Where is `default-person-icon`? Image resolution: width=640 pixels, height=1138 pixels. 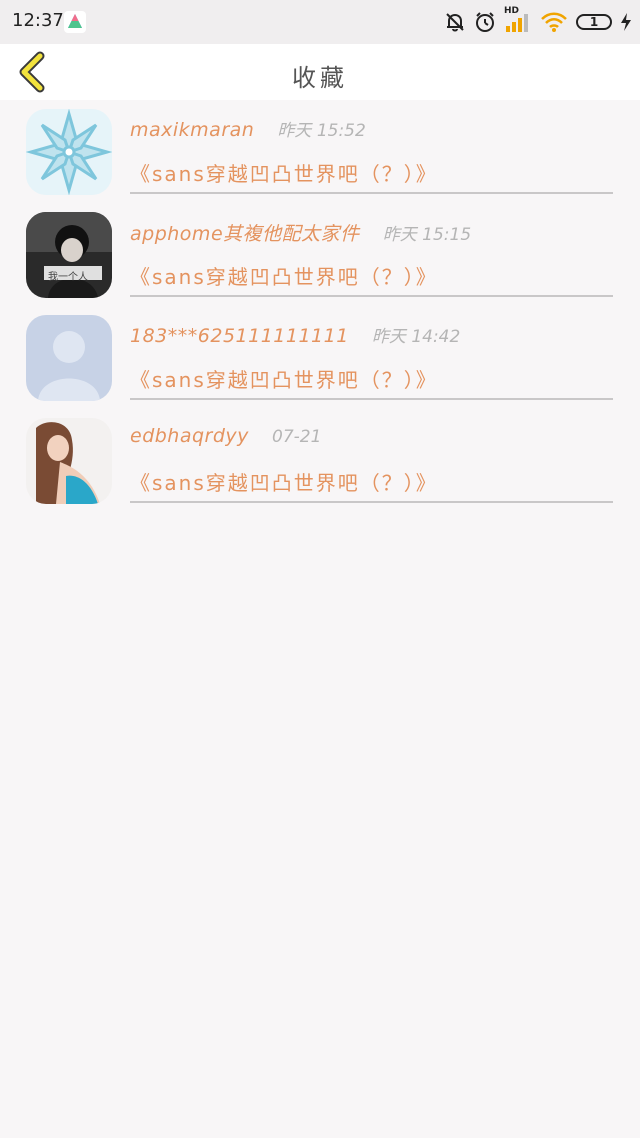 default-person-icon is located at coordinates (69, 358).